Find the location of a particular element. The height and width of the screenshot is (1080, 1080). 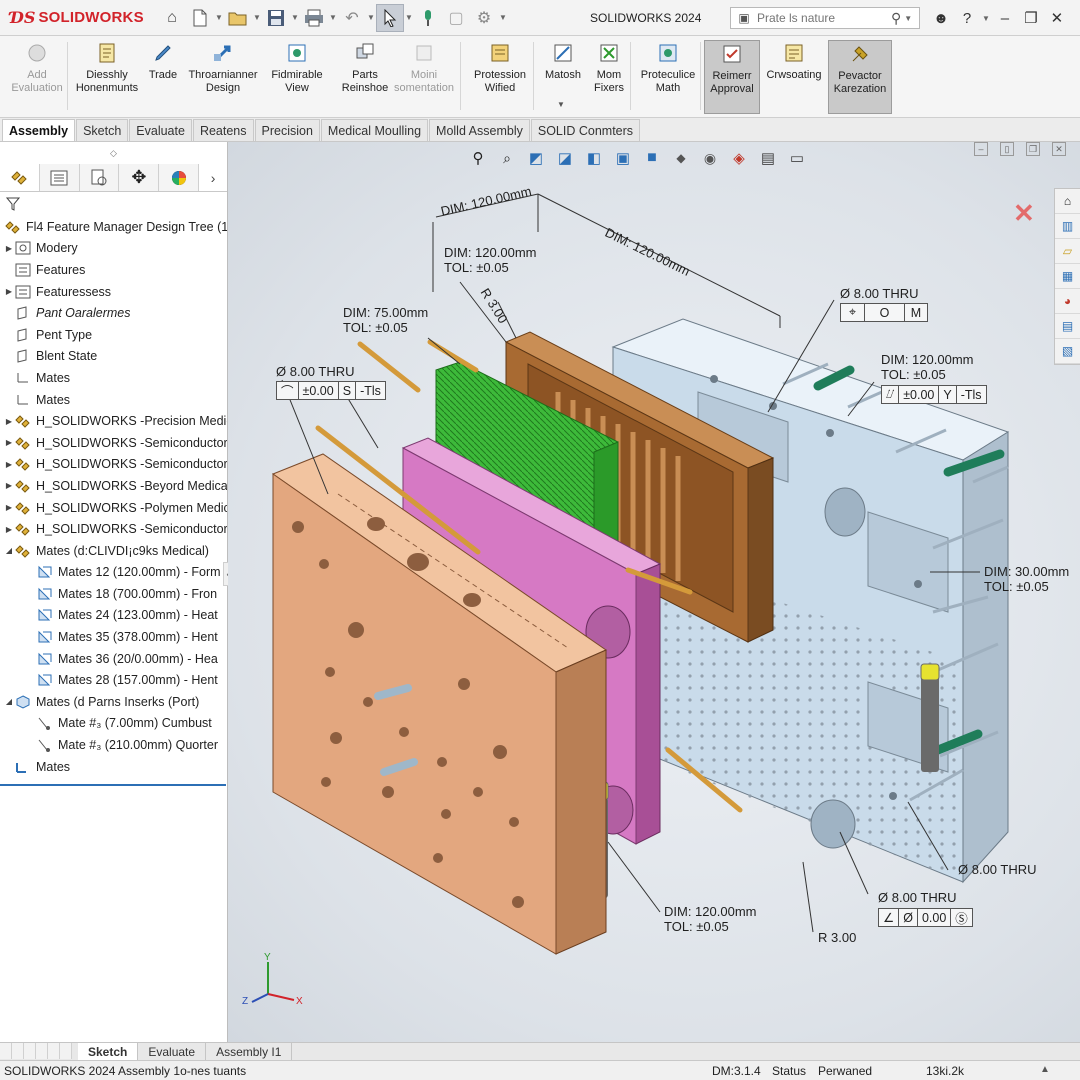

ribbon-button: Crwsoating is located at coordinates (794, 77).